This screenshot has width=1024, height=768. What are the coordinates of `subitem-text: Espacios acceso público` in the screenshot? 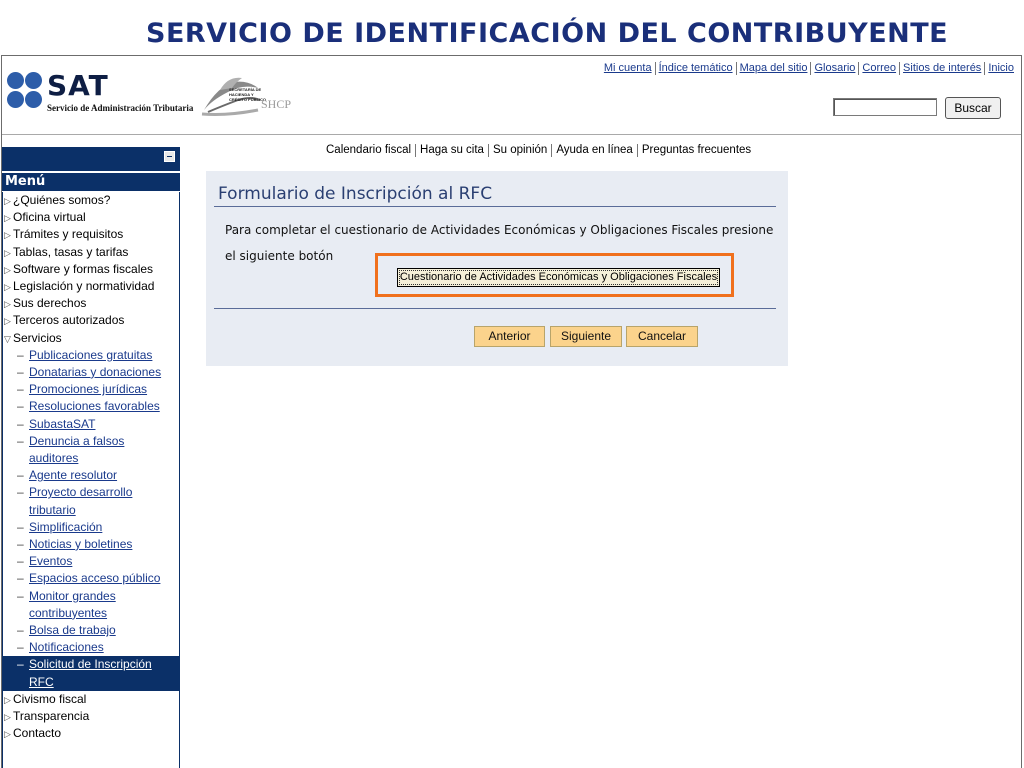 It's located at (94, 578).